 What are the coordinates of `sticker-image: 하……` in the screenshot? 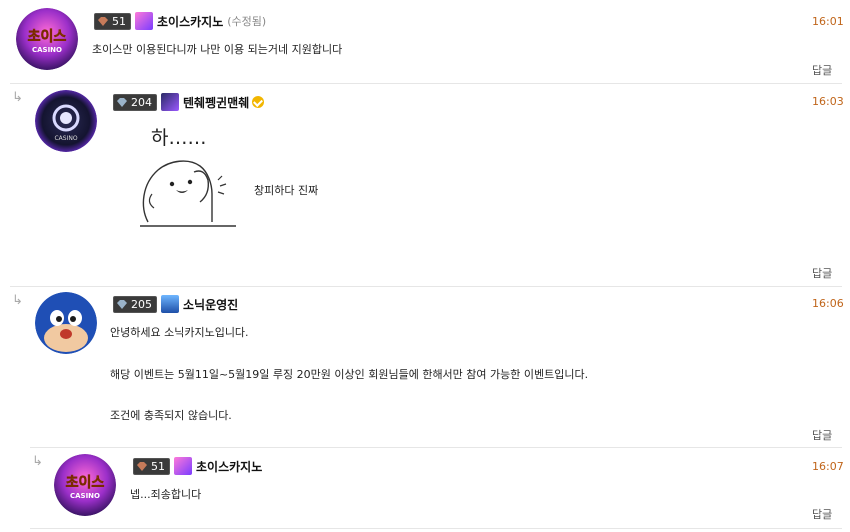 It's located at (189, 177).